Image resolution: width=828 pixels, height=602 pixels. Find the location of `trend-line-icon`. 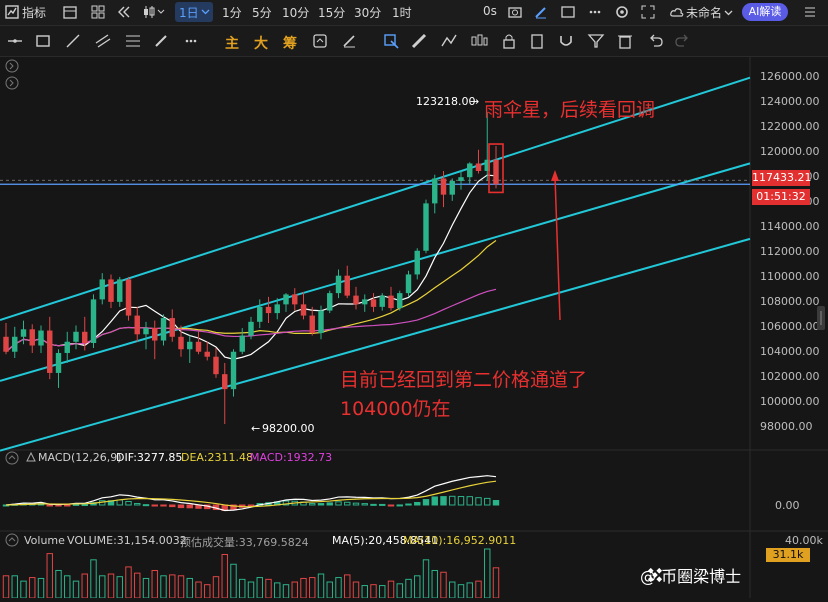

trend-line-icon is located at coordinates (73, 41).